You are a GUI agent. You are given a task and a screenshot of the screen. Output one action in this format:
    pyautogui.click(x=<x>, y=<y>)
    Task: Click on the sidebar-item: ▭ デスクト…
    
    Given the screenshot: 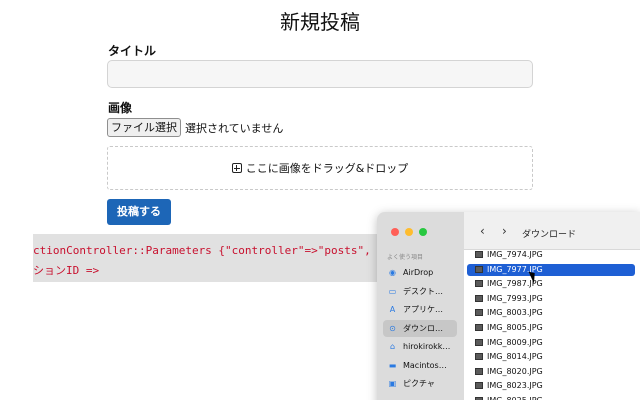 What is the action you would take?
    pyautogui.click(x=420, y=291)
    